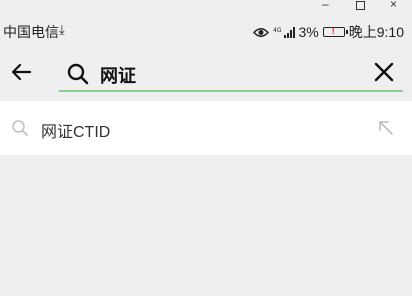 This screenshot has width=412, height=296. Describe the element at coordinates (78, 74) in the screenshot. I see `search-icon` at that location.